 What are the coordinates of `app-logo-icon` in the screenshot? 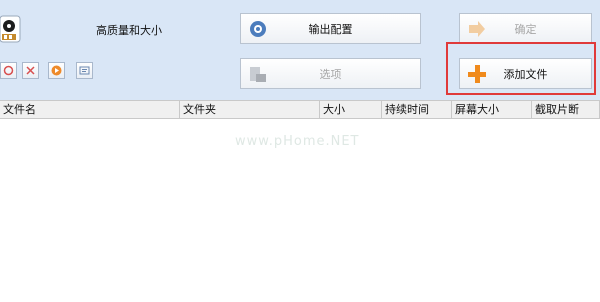 It's located at (11, 31).